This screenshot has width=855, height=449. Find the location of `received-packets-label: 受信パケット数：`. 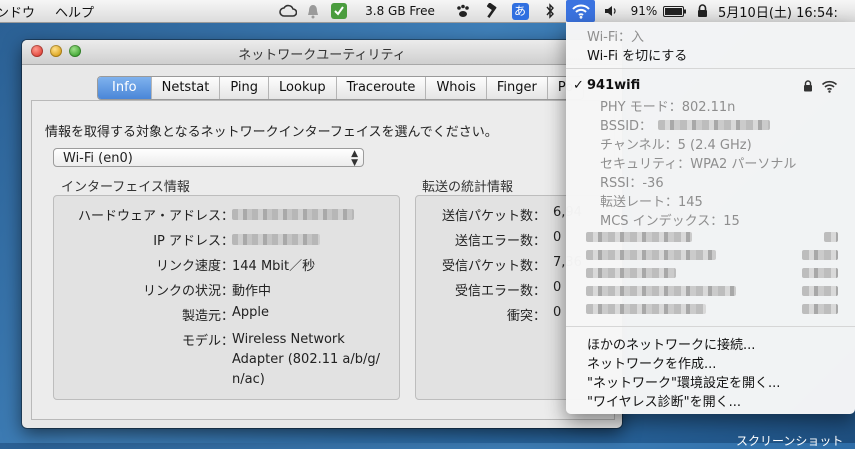

received-packets-label: 受信パケット数： is located at coordinates (493, 266).